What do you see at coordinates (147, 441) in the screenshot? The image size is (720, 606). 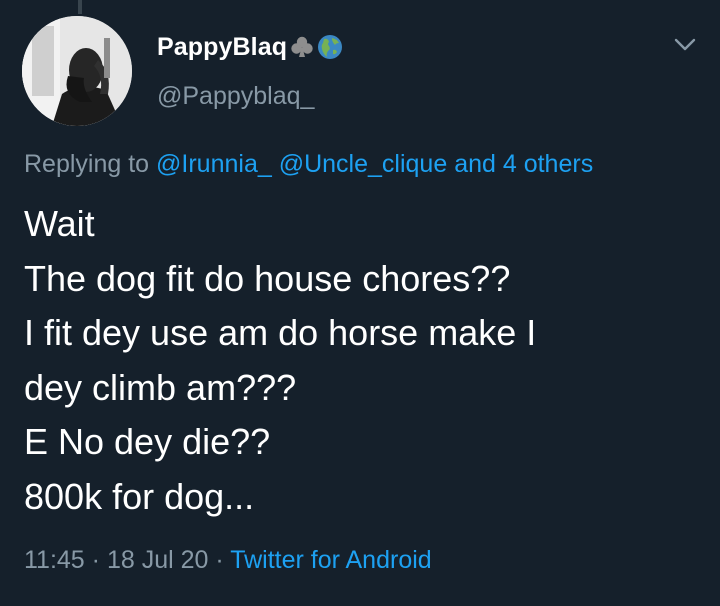 I see `tweet-line: E No dey die??` at bounding box center [147, 441].